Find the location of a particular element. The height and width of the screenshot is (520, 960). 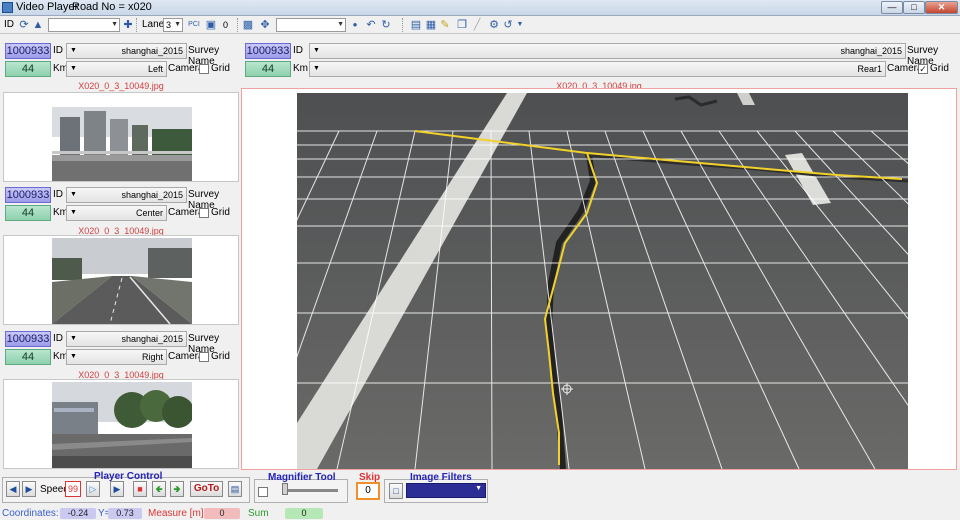

left-view-header-1: 1000933 ID ▼ shanghai_2015 Survey Name is located at coordinates (121, 55).